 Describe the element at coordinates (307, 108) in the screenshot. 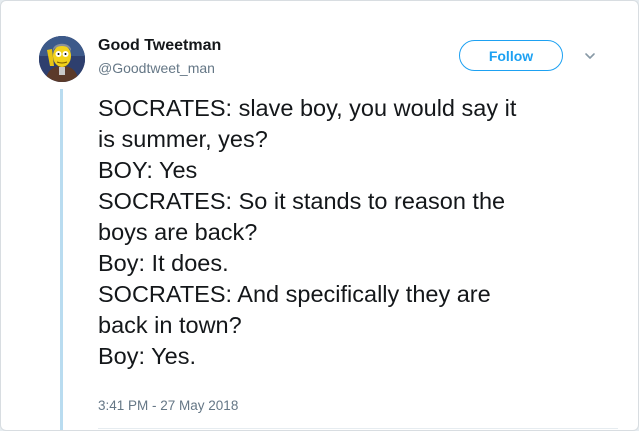

I see `tweet-line: SOCRATES: slave boy, you would say it` at that location.